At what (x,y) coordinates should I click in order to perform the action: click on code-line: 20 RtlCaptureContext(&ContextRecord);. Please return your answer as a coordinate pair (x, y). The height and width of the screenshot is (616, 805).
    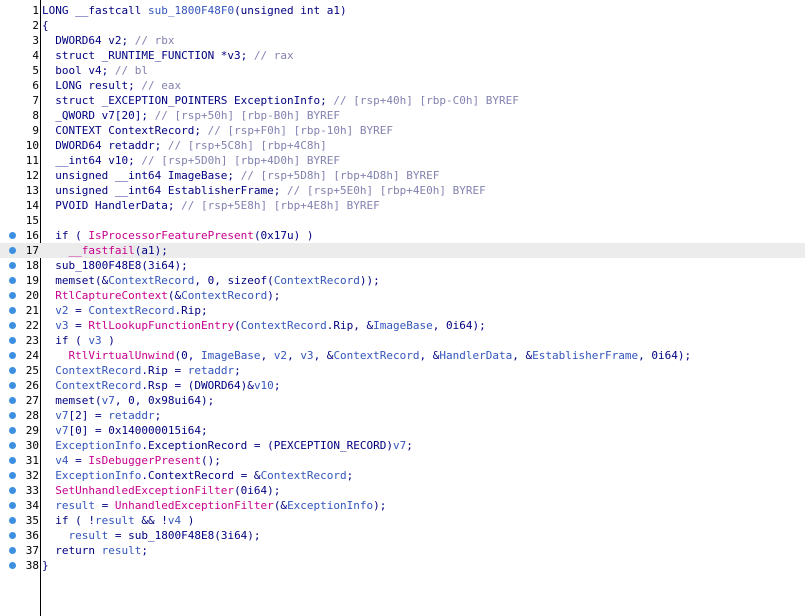
    Looking at the image, I should click on (402, 295).